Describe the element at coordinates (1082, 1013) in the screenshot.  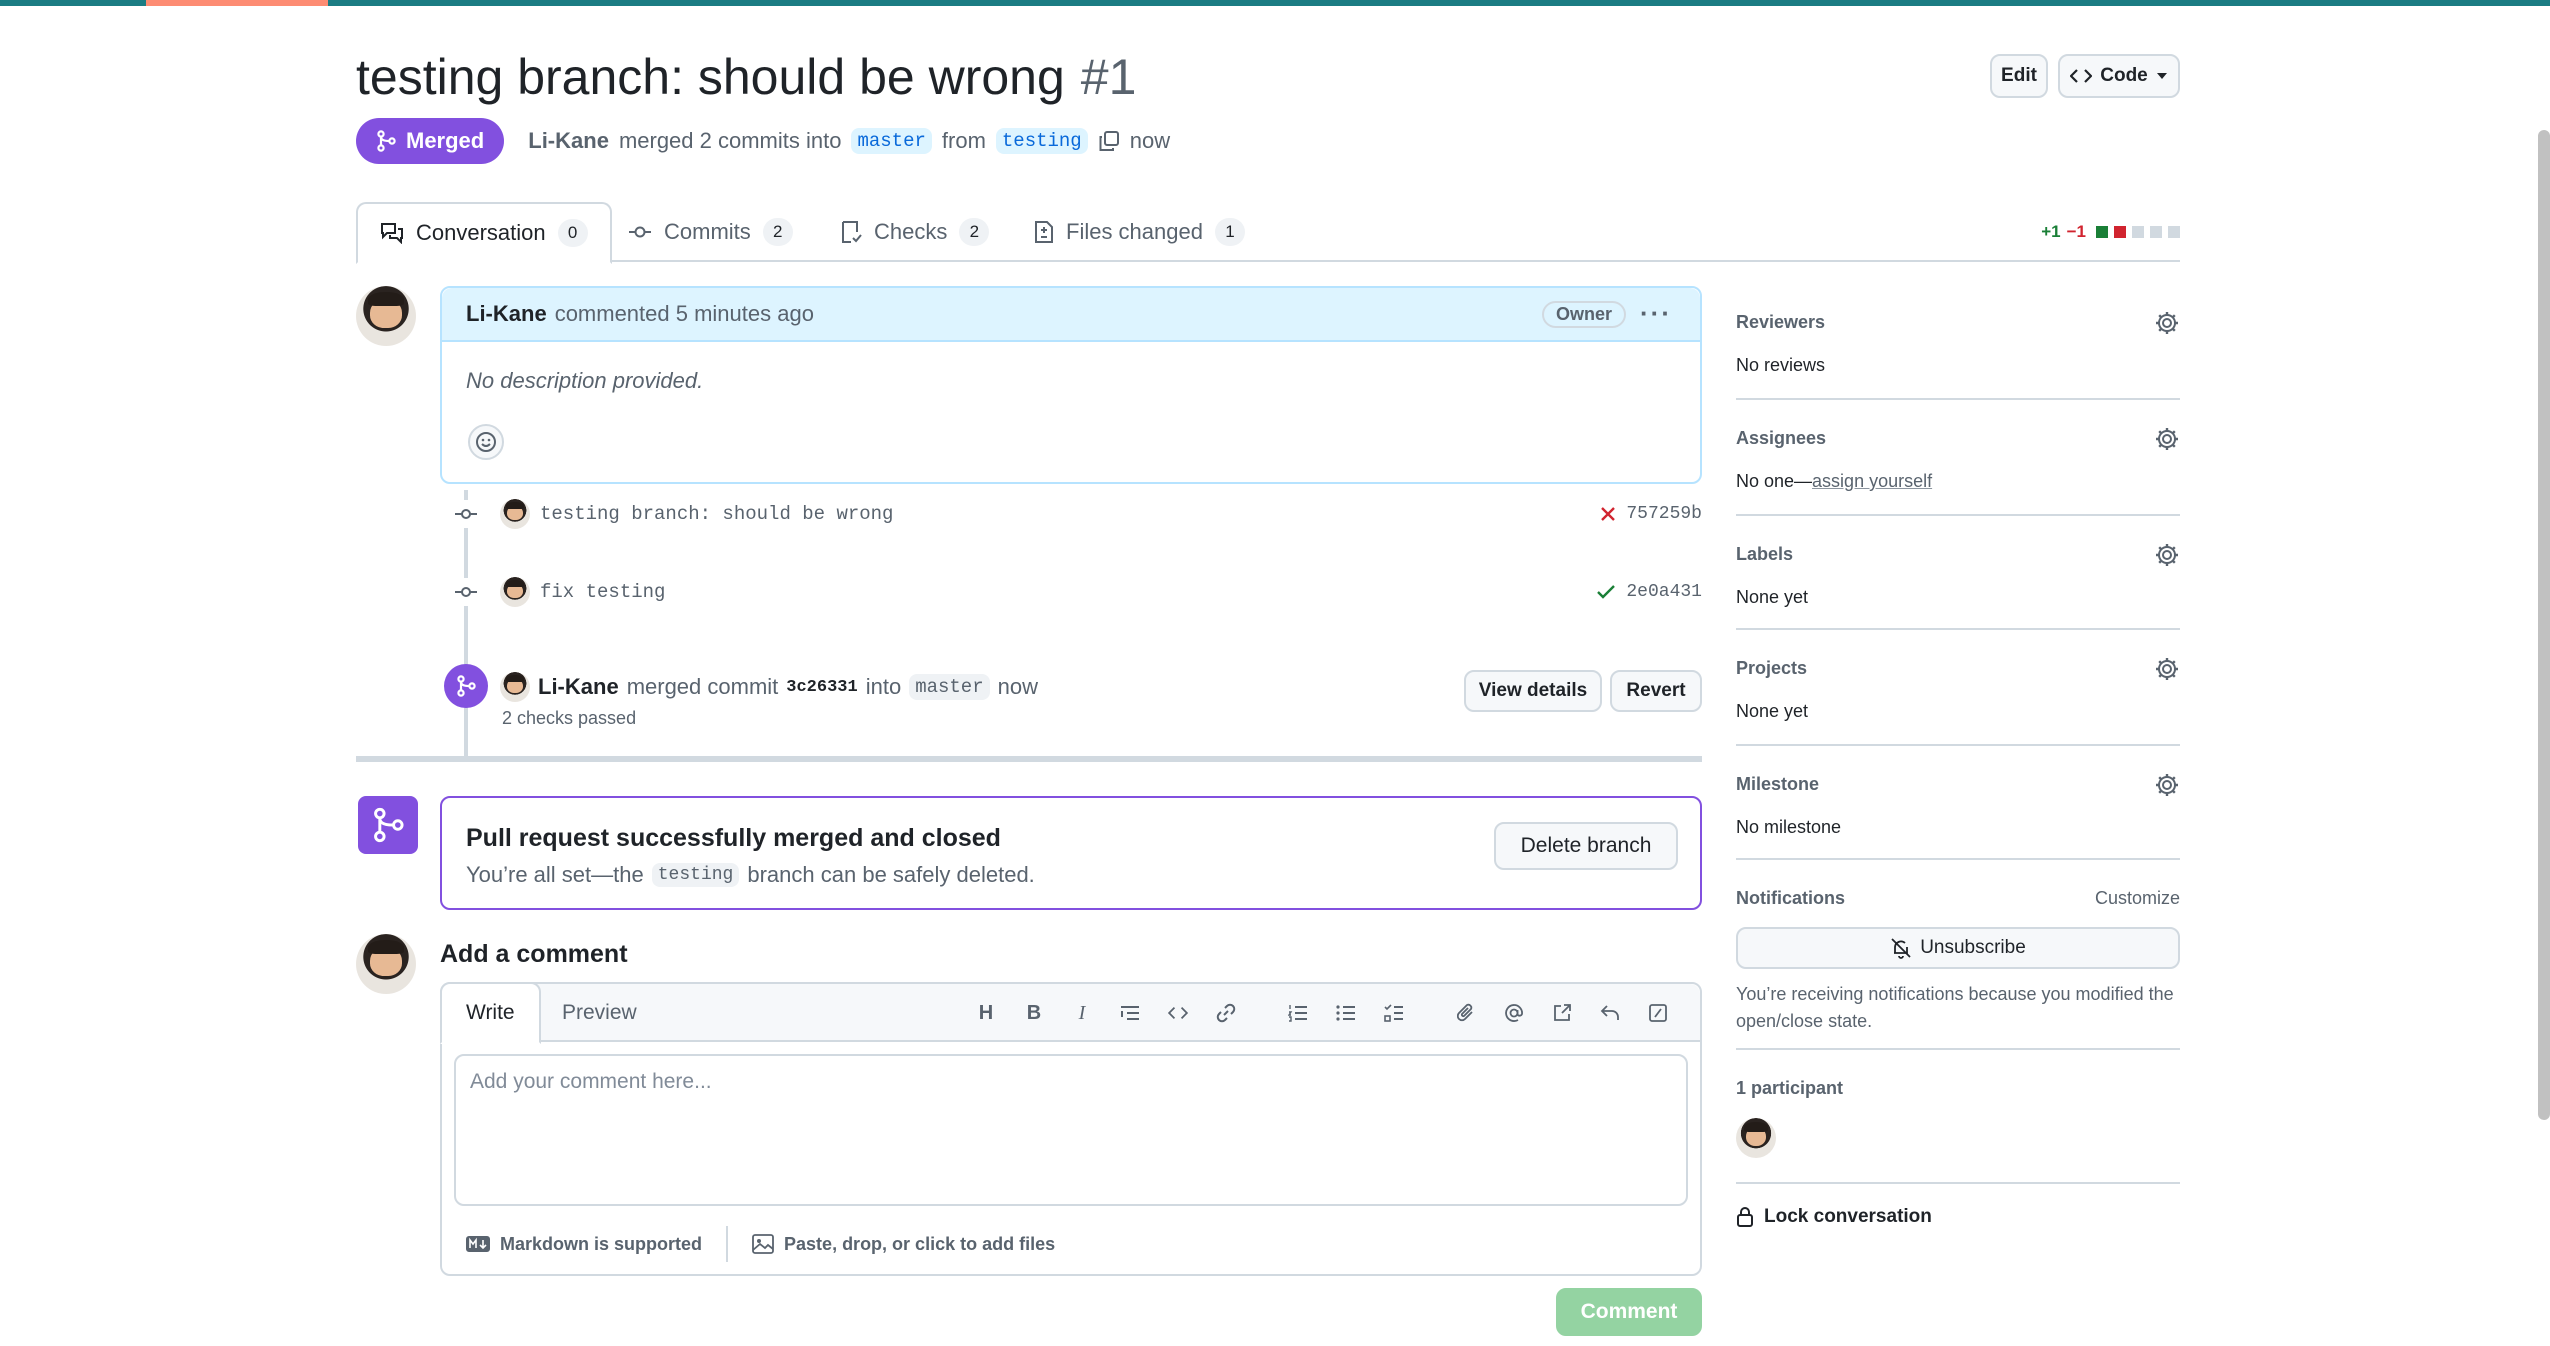
I see `italic-icon: I` at that location.